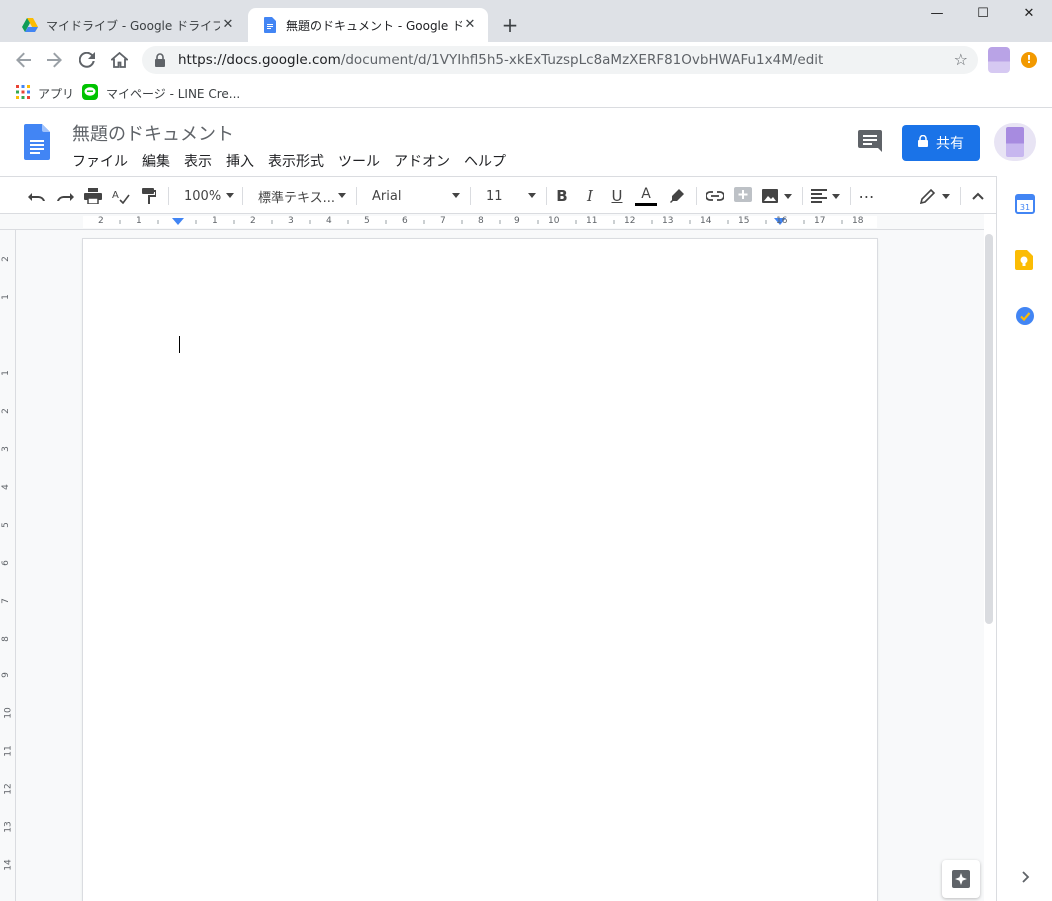 This screenshot has height=901, width=1052. Describe the element at coordinates (93, 196) in the screenshot. I see `print-icon` at that location.